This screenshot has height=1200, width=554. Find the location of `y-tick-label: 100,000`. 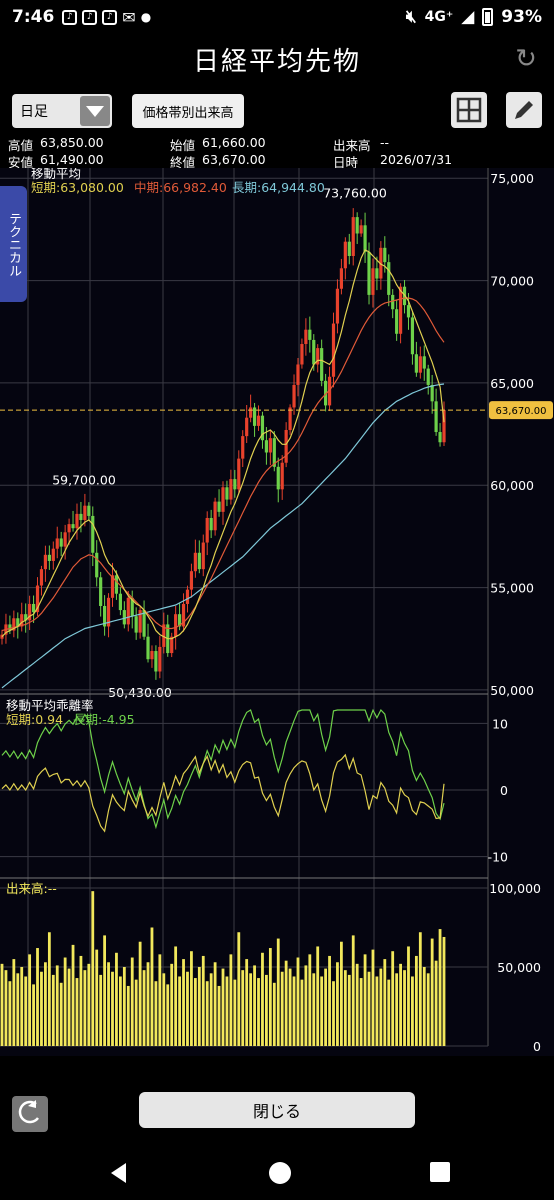

y-tick-label: 100,000 is located at coordinates (515, 888).